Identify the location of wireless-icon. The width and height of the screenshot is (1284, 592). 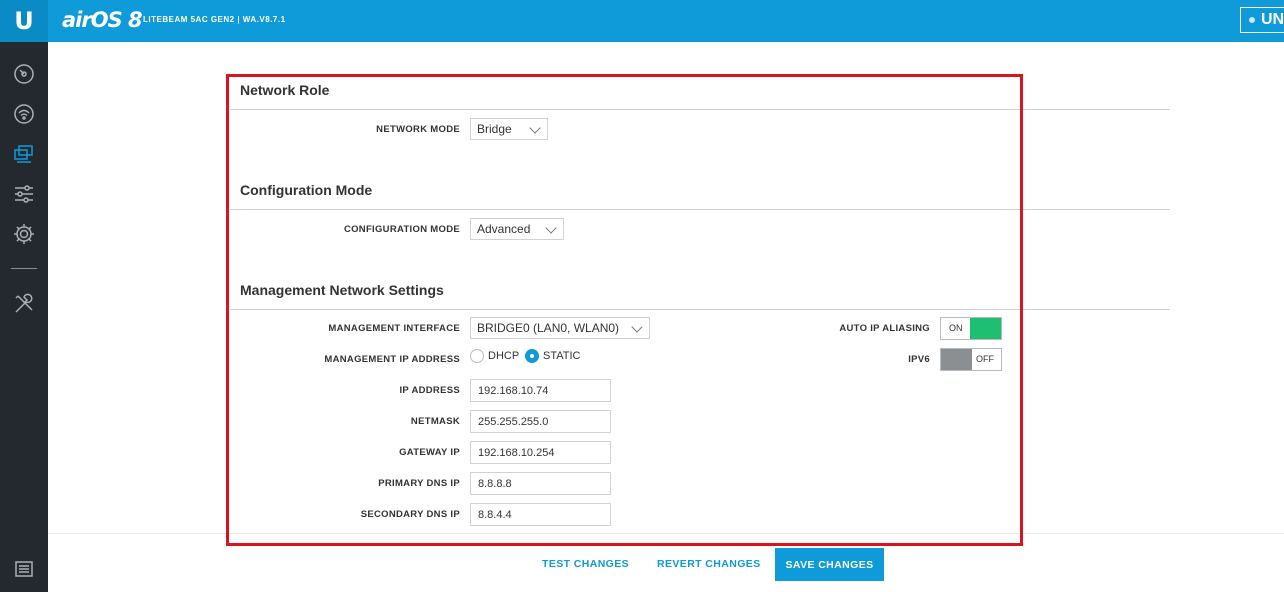
(24, 114).